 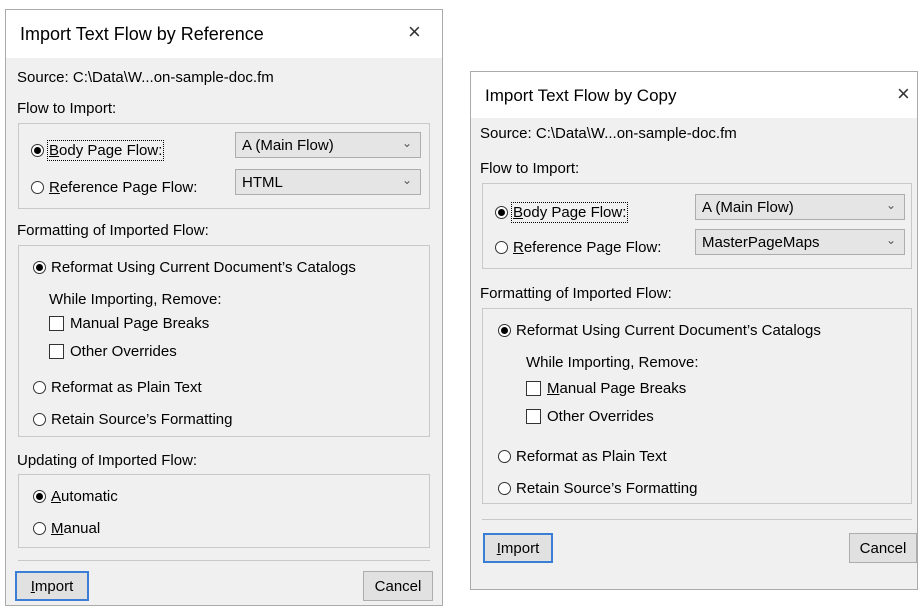 I want to click on manual-label: Manual, so click(x=76, y=528).